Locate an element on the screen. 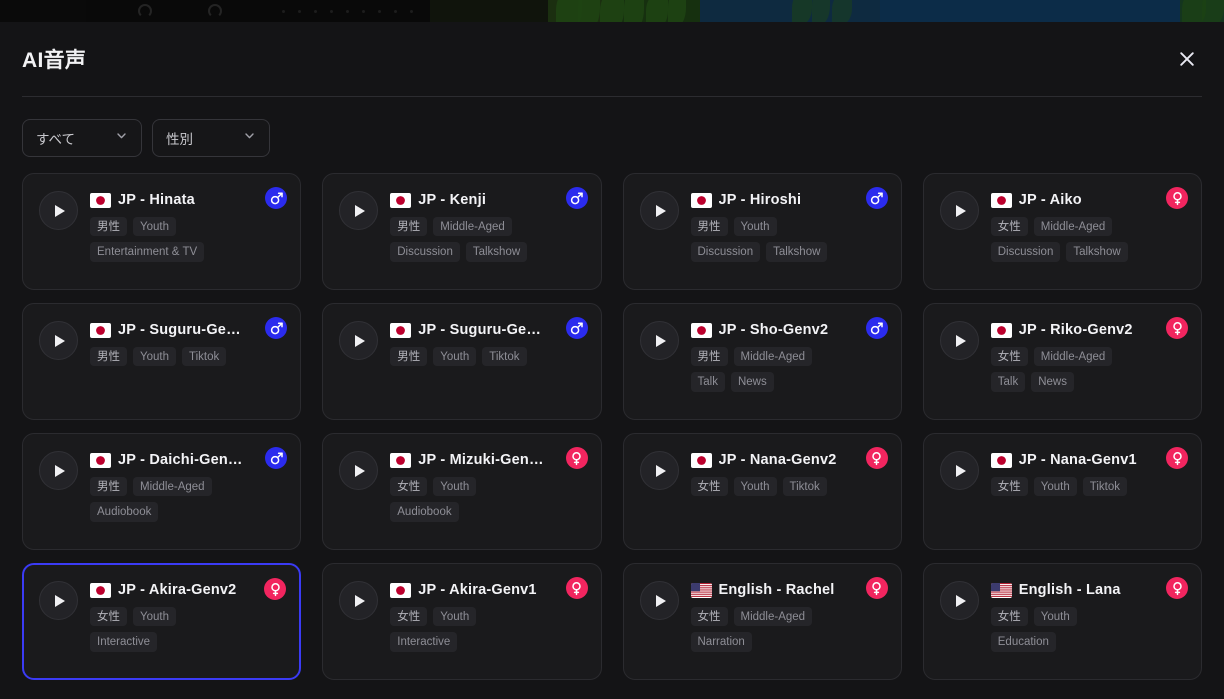 This screenshot has width=1224, height=699. close-button is located at coordinates (1187, 59).